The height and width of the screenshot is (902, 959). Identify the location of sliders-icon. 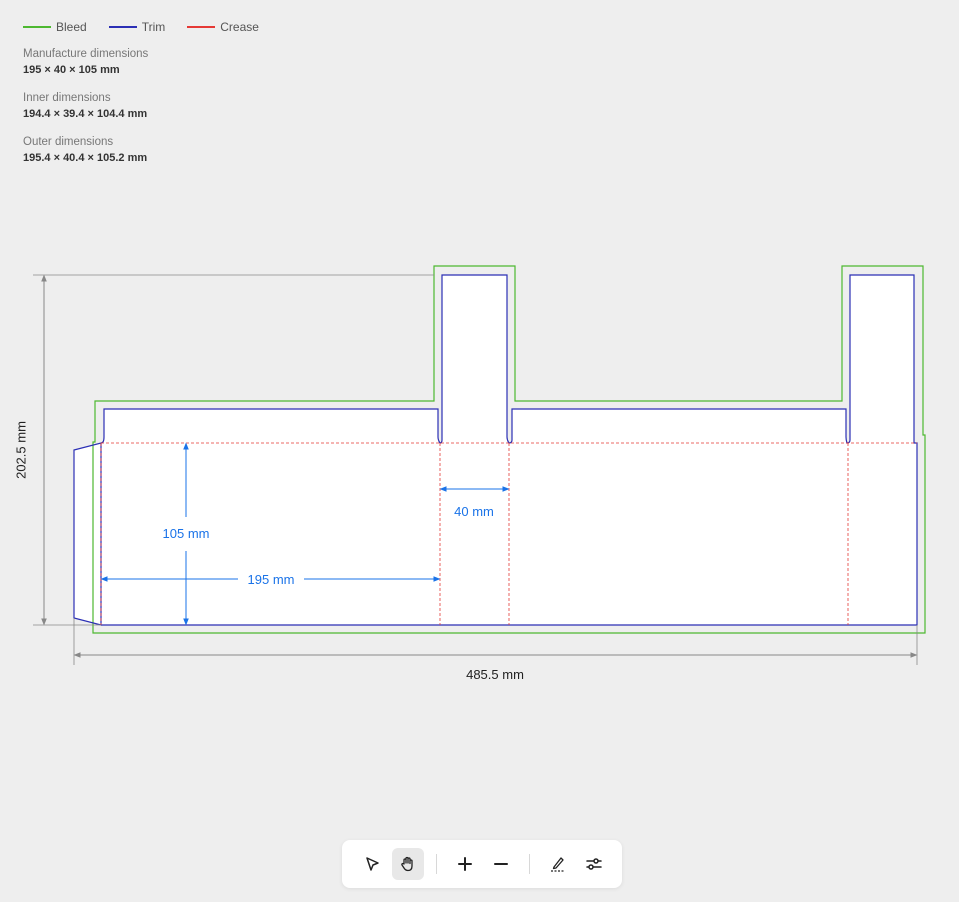
(594, 864).